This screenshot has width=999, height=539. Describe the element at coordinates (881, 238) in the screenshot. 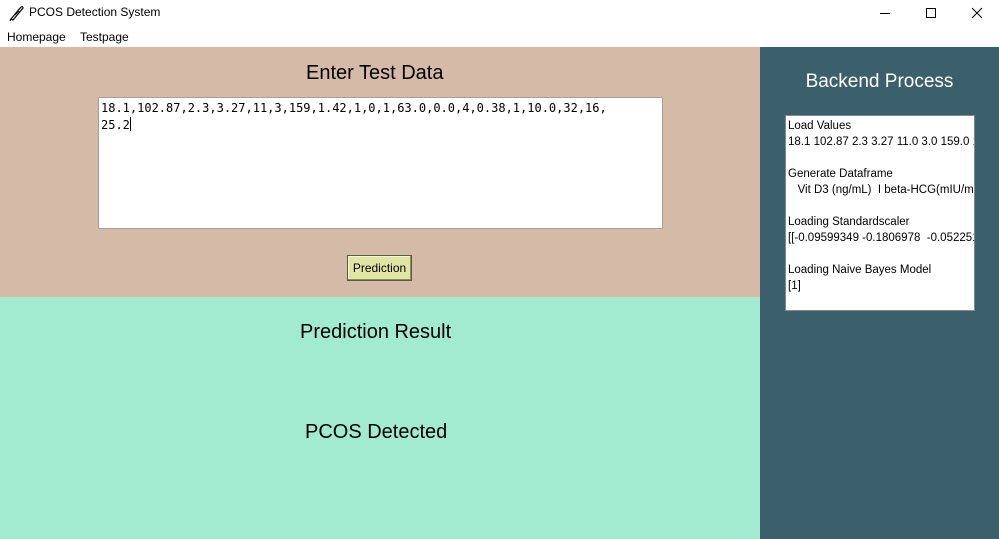

I see `log-line: [[-0.09599349 -0.1806978 -0.052251` at that location.